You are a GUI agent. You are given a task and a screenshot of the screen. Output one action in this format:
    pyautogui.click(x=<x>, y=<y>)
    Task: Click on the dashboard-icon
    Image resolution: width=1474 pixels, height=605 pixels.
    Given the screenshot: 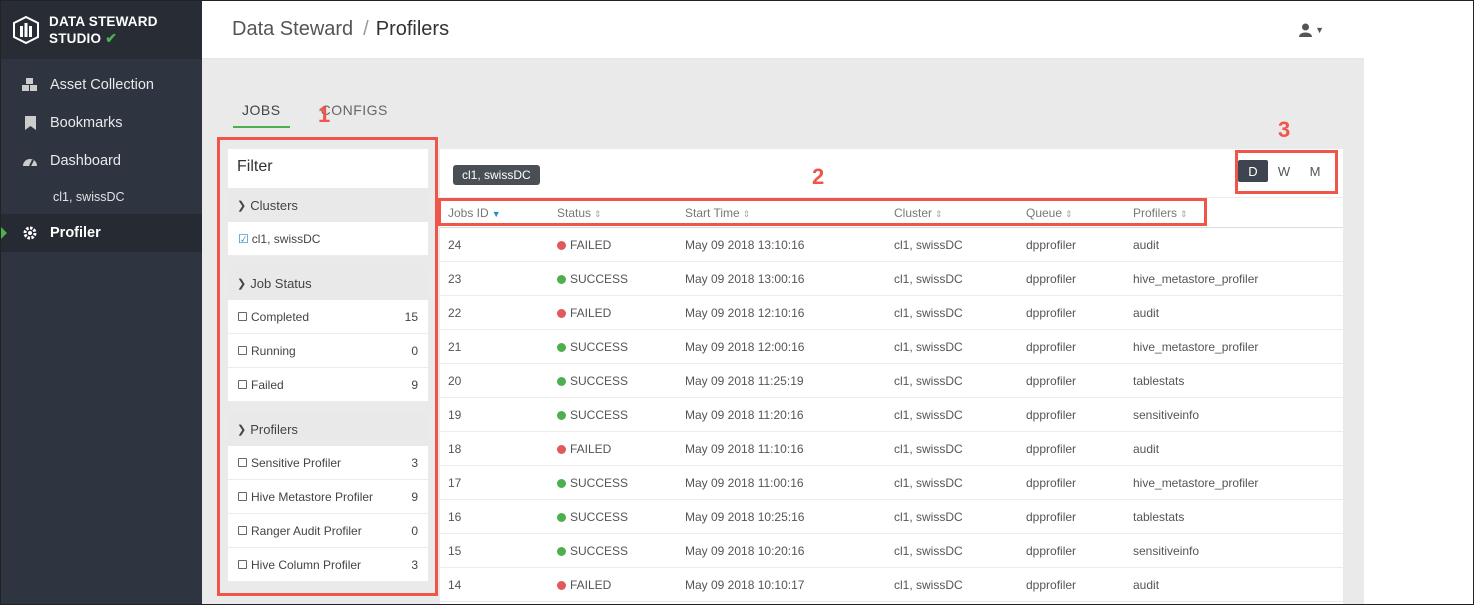 What is the action you would take?
    pyautogui.click(x=30, y=161)
    